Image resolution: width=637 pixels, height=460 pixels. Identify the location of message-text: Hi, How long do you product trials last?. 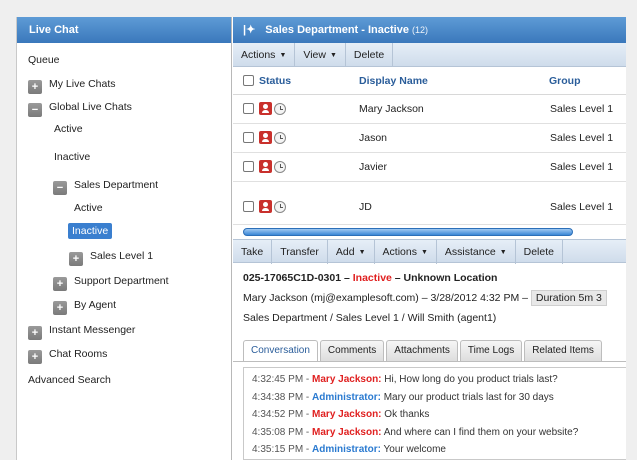
(469, 379).